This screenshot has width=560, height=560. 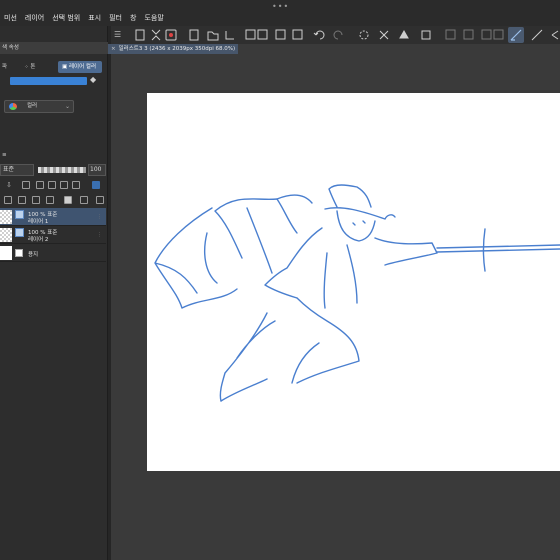 What do you see at coordinates (17, 170) in the screenshot?
I see `blend-mode-select: 표준` at bounding box center [17, 170].